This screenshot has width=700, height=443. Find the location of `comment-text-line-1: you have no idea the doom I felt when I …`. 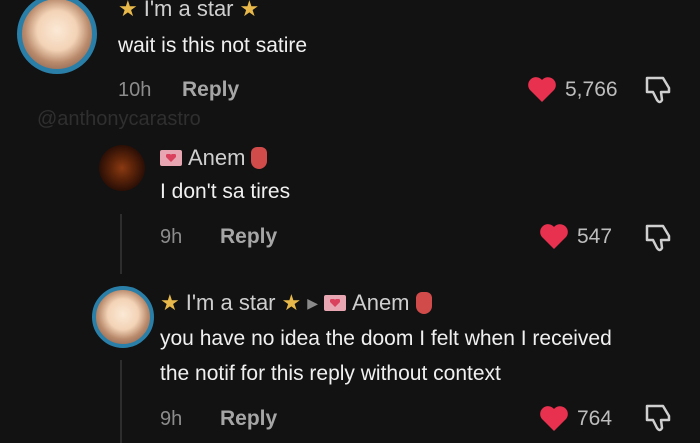

comment-text-line-1: you have no idea the doom I felt when I … is located at coordinates (386, 338).